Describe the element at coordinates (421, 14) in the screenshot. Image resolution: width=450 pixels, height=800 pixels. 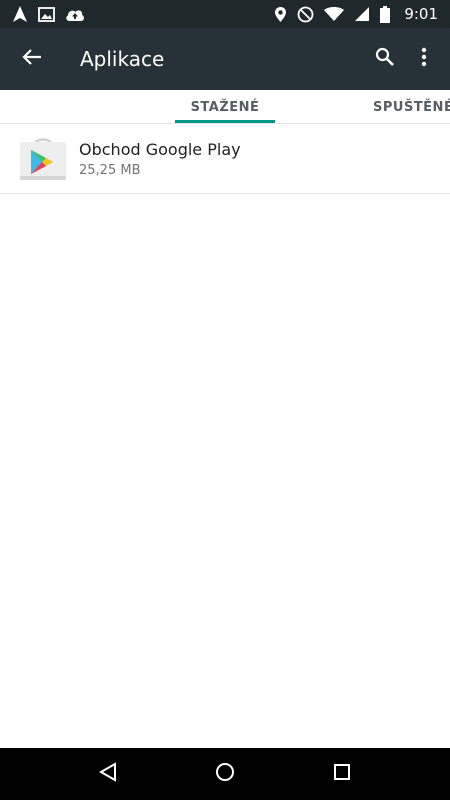
I see `status-time: 9:01` at that location.